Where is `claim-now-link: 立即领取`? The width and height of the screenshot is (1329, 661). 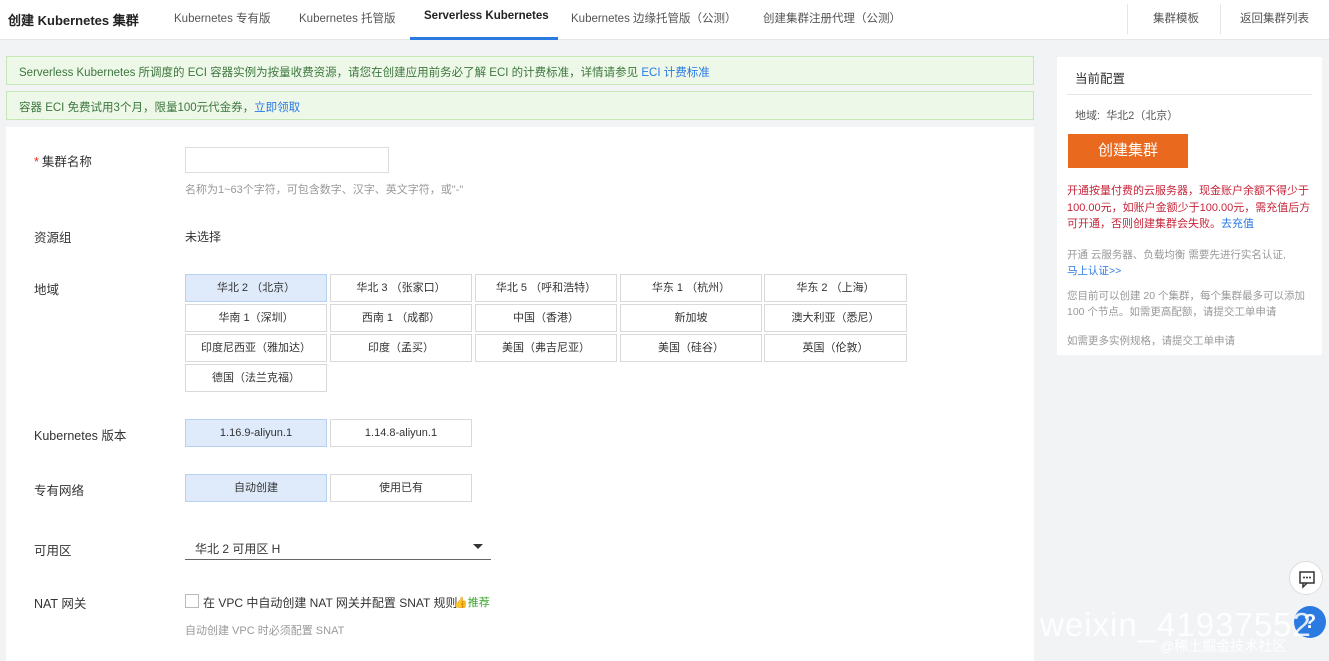 claim-now-link: 立即领取 is located at coordinates (277, 108).